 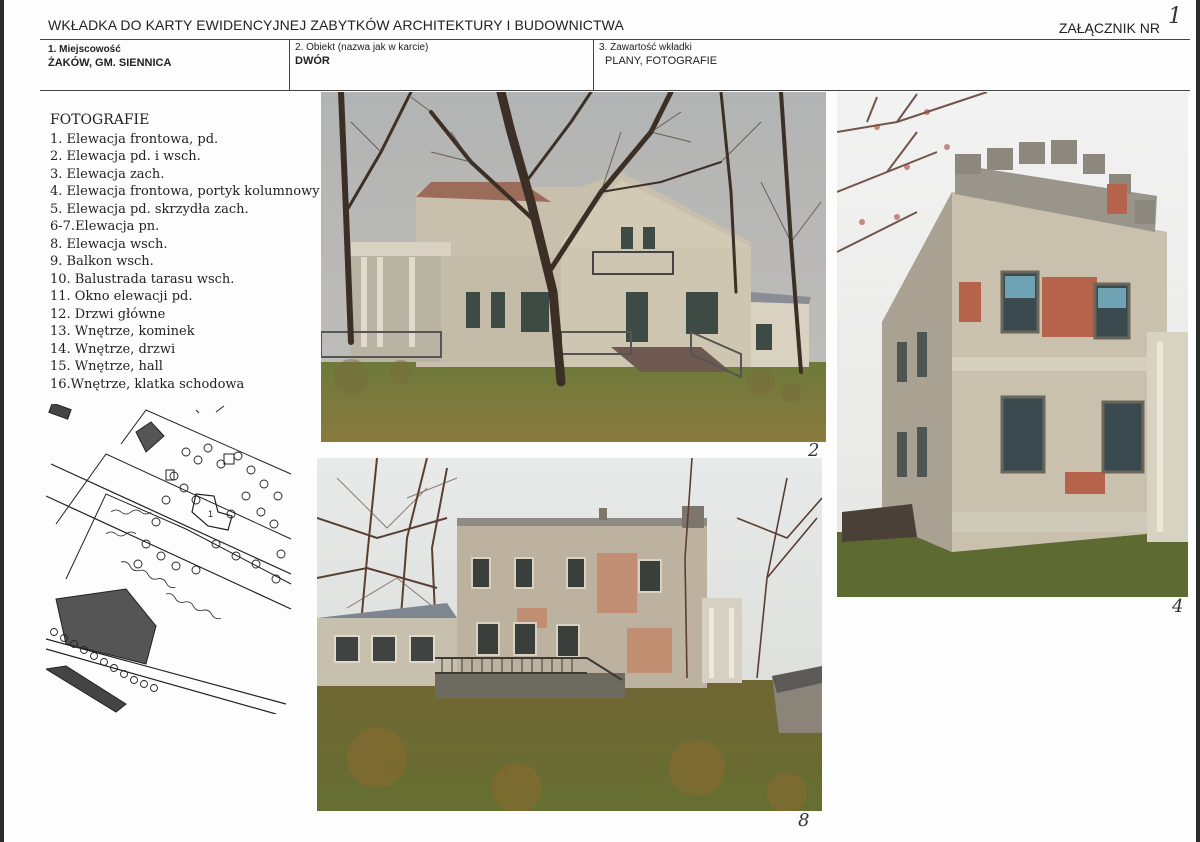 What do you see at coordinates (107, 174) in the screenshot?
I see `photo-list-item: 3. Elewacja zach.` at bounding box center [107, 174].